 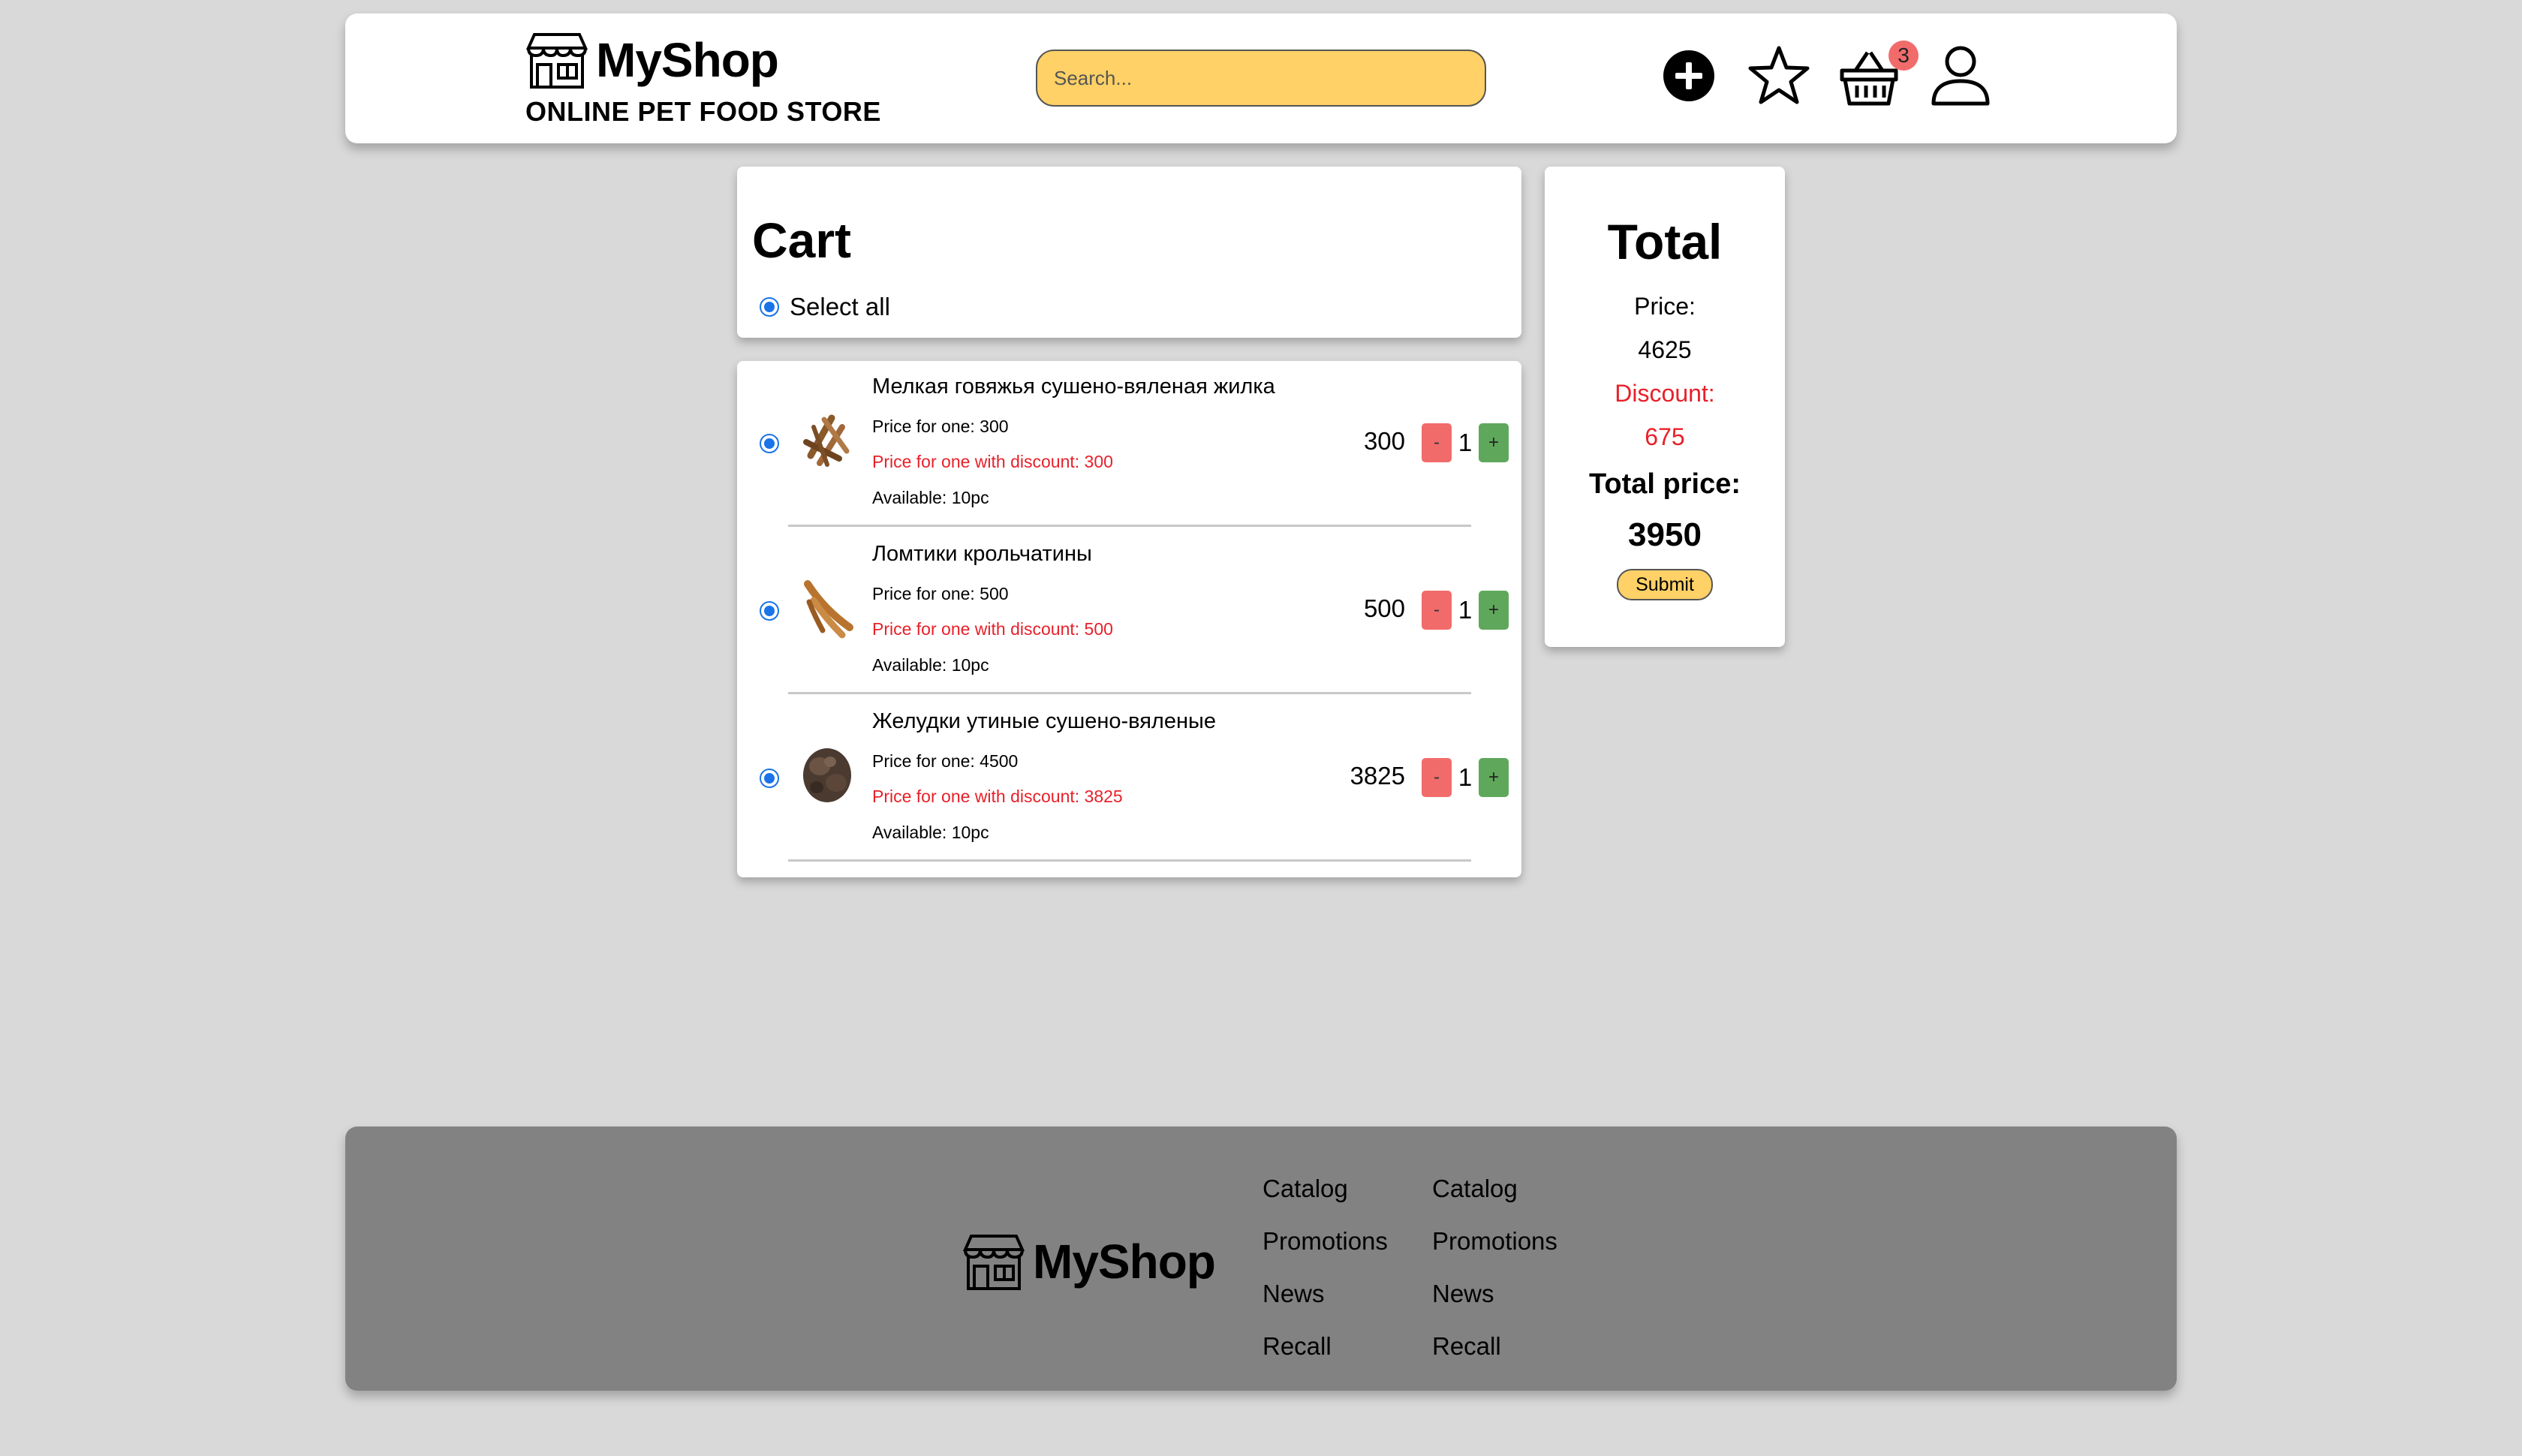 What do you see at coordinates (992, 461) in the screenshot?
I see `item-discount-price: Price for one with discount: 300` at bounding box center [992, 461].